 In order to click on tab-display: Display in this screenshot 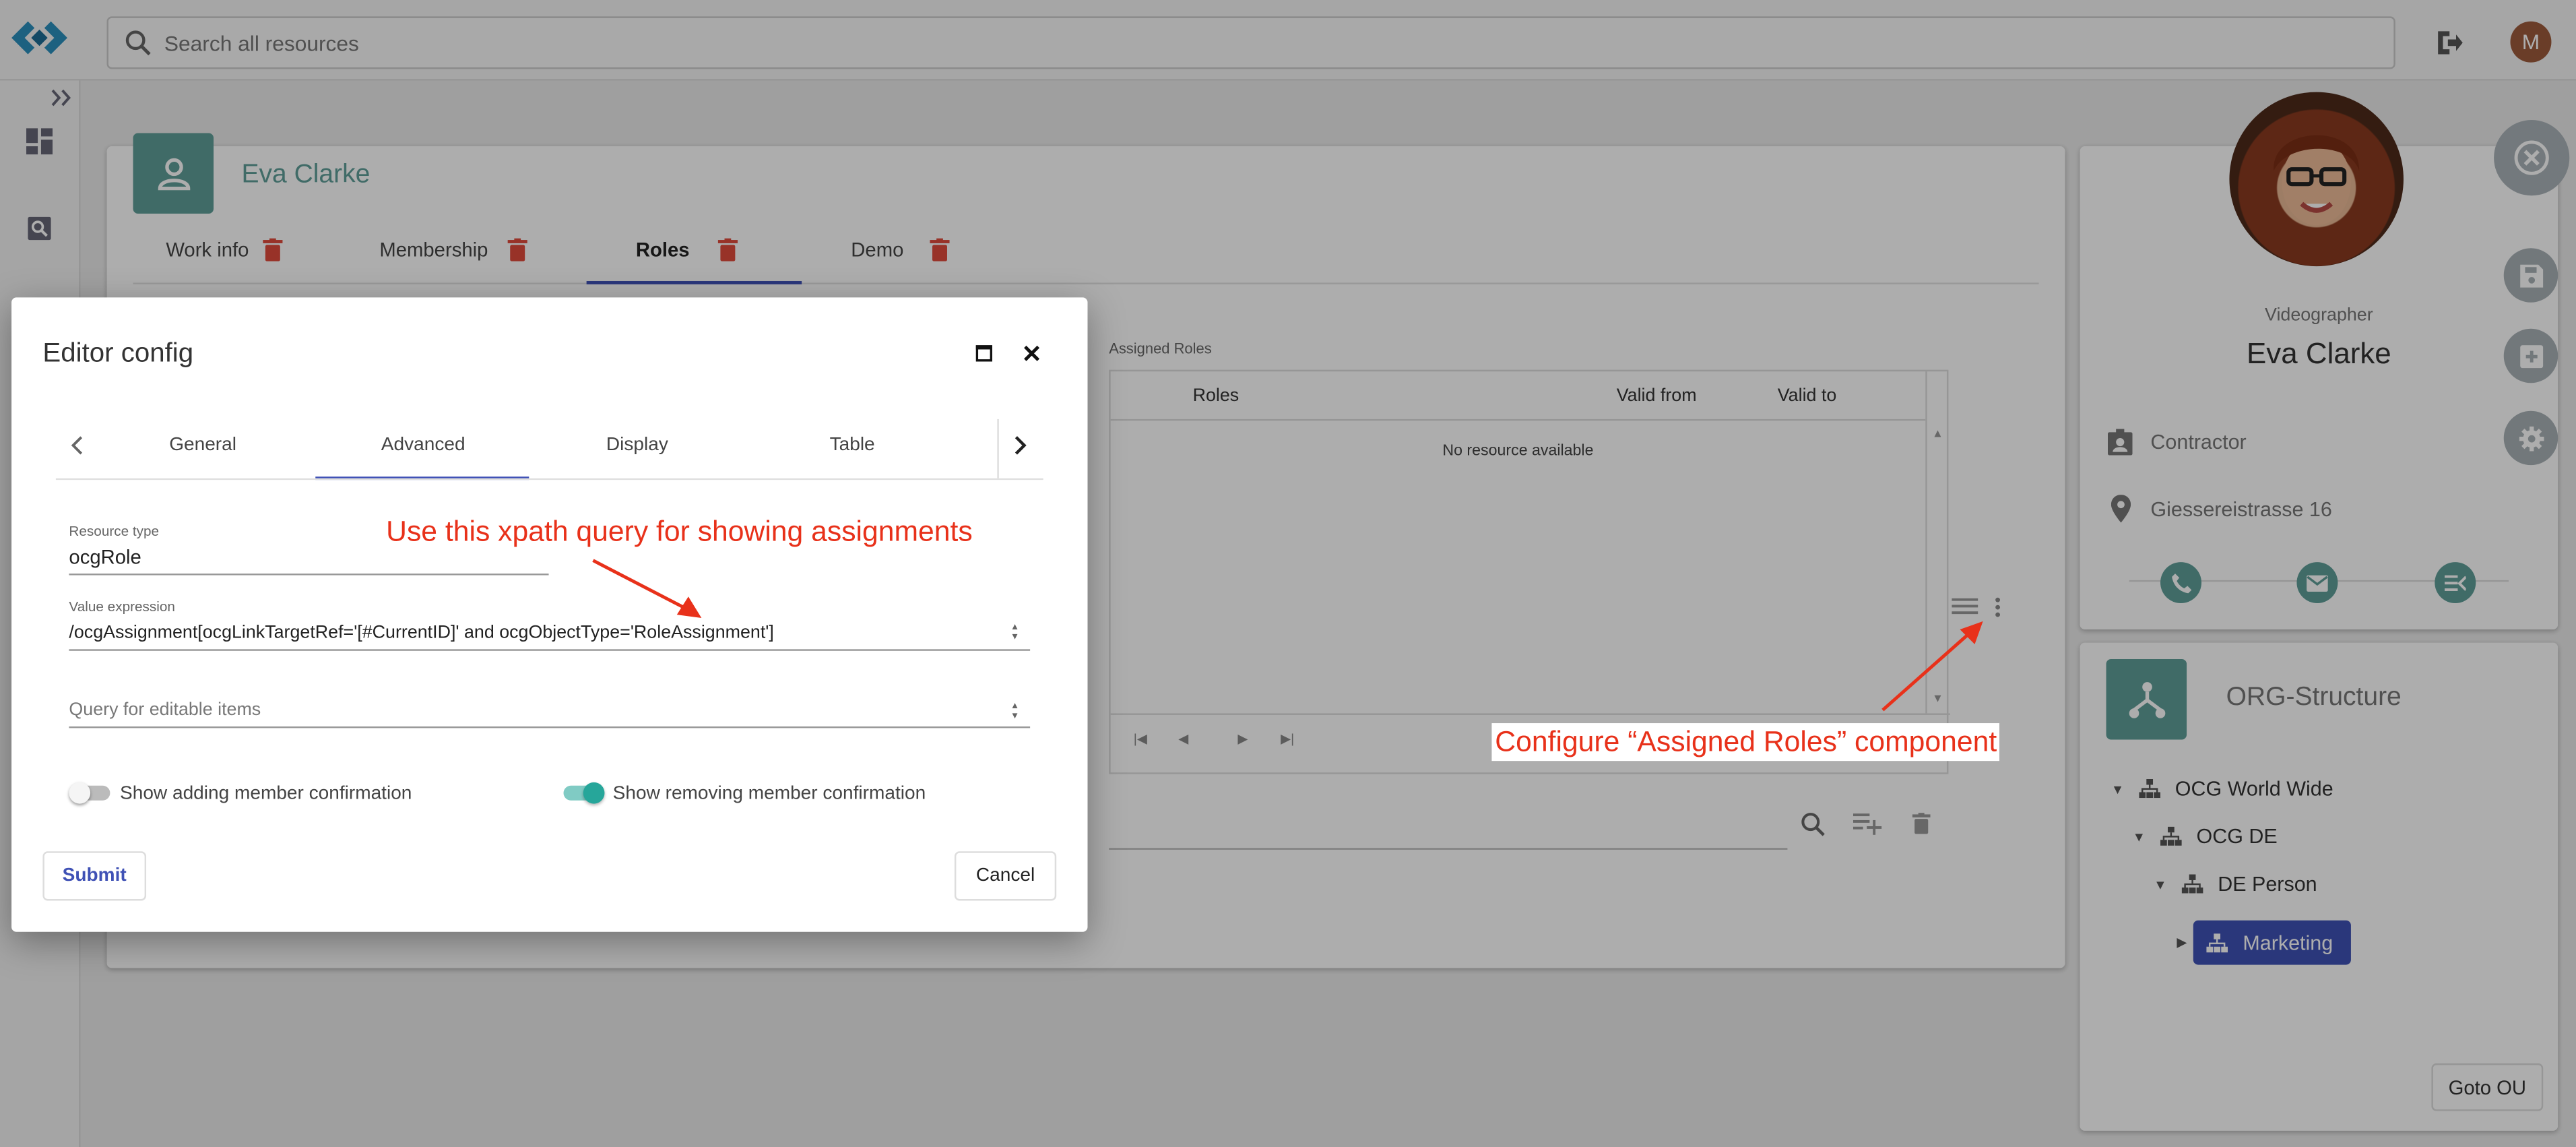, I will do `click(637, 446)`.